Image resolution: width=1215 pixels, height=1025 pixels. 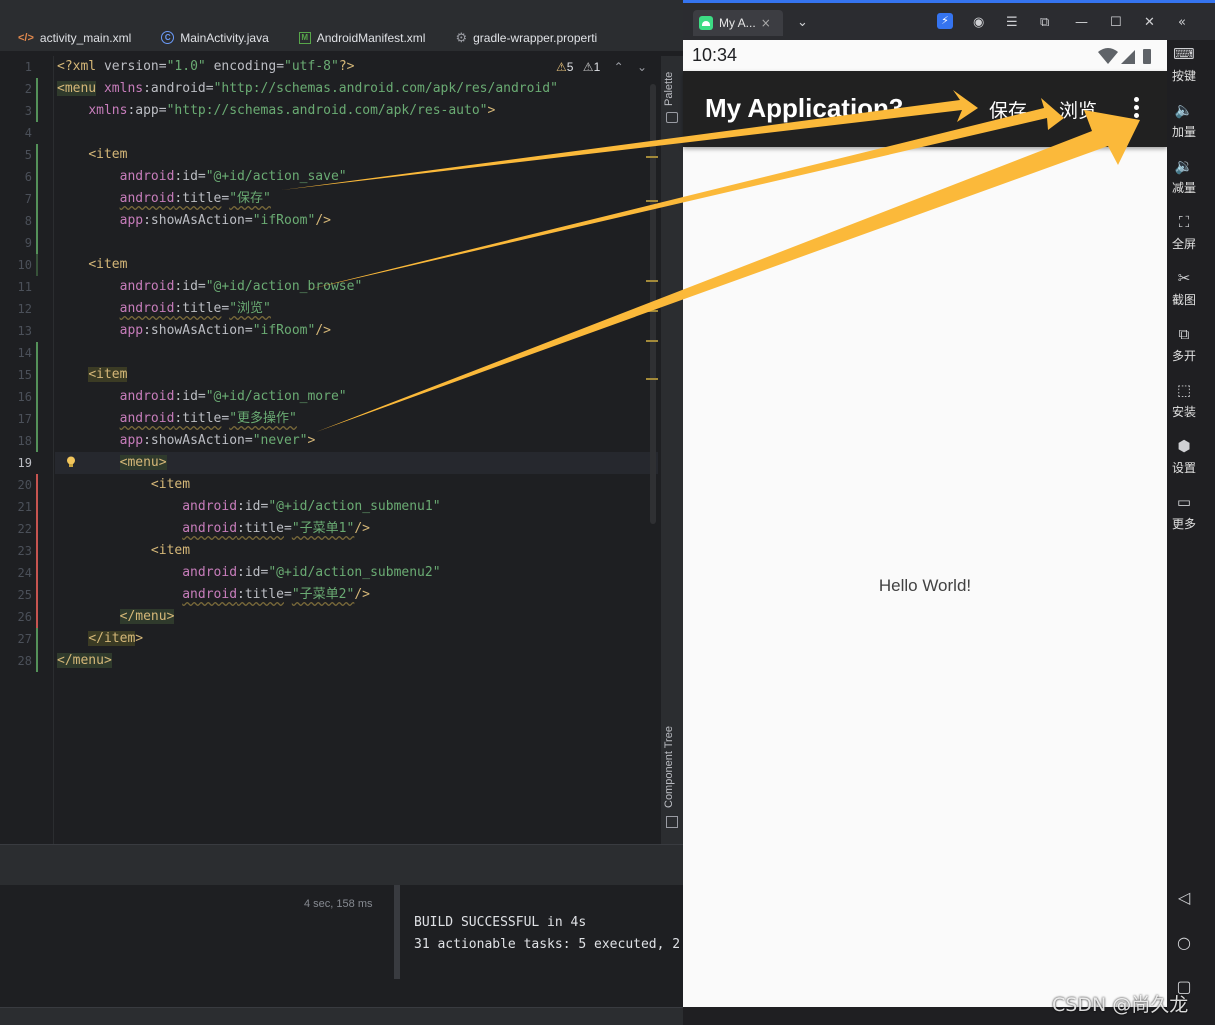 What do you see at coordinates (1184, 942) in the screenshot?
I see `home-nav-icon: ○` at bounding box center [1184, 942].